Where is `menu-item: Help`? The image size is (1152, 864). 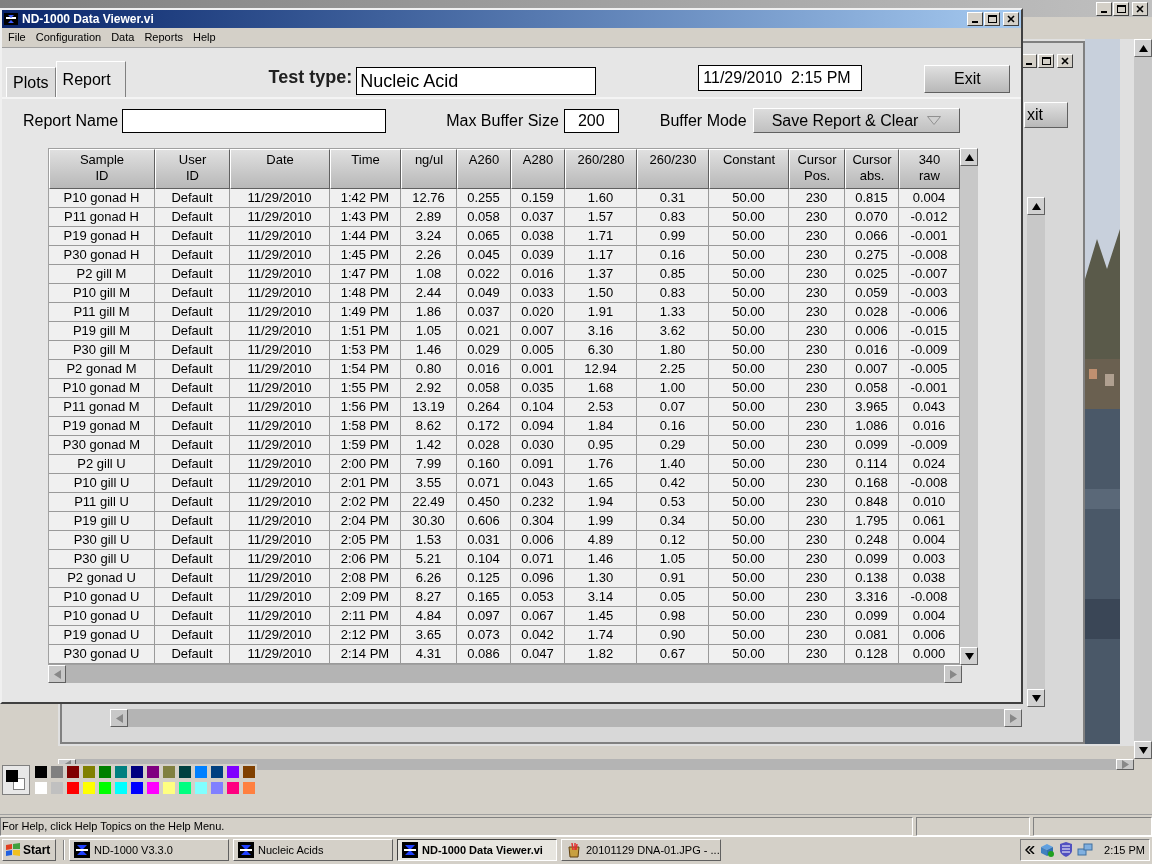
menu-item: Help is located at coordinates (204, 37).